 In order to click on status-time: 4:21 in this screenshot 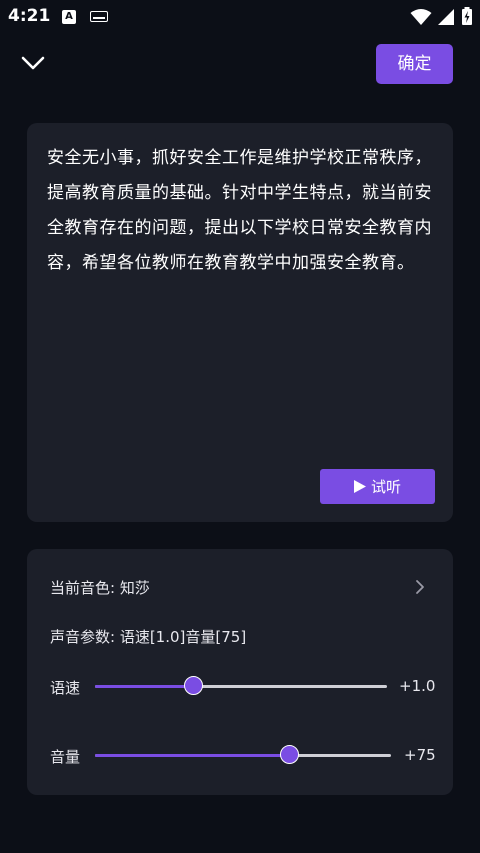, I will do `click(29, 16)`.